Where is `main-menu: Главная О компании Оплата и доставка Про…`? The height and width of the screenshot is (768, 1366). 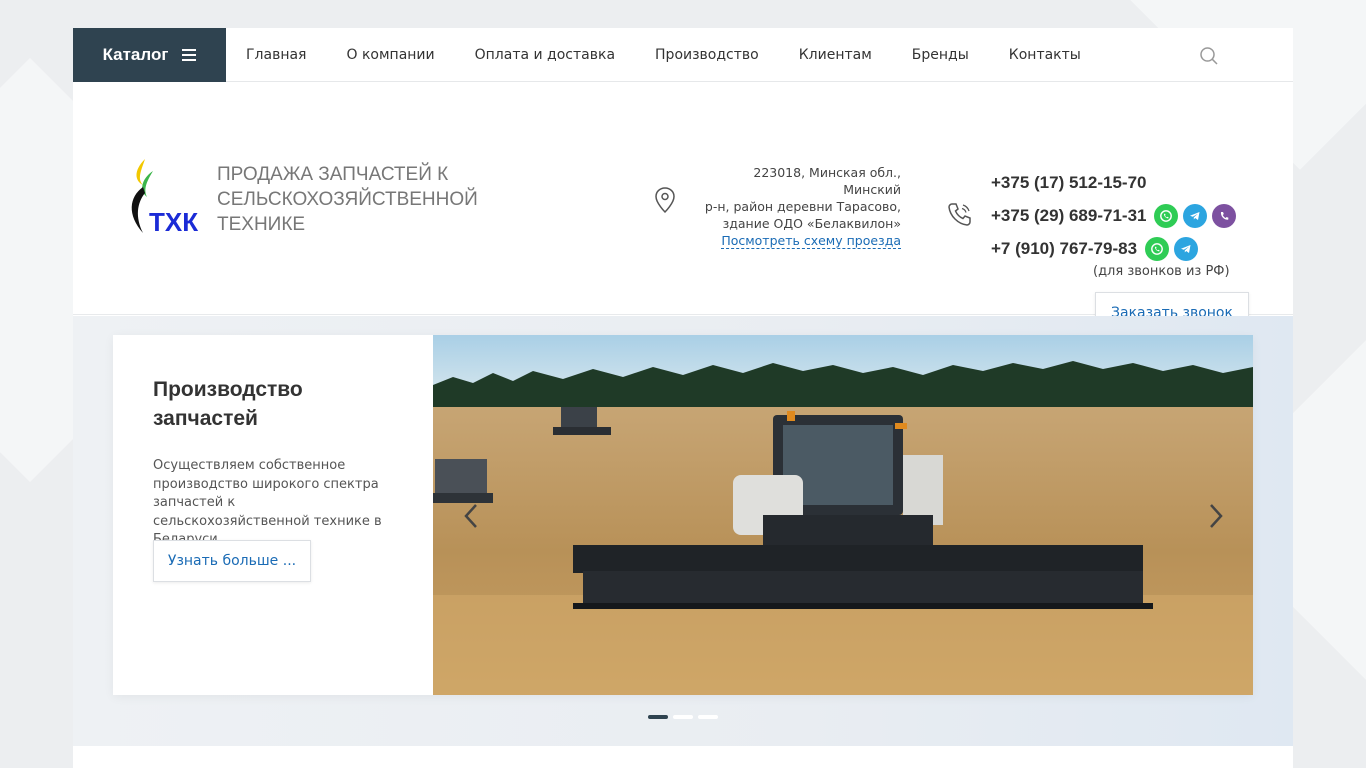
main-menu: Главная О компании Оплата и доставка Про… is located at coordinates (683, 55).